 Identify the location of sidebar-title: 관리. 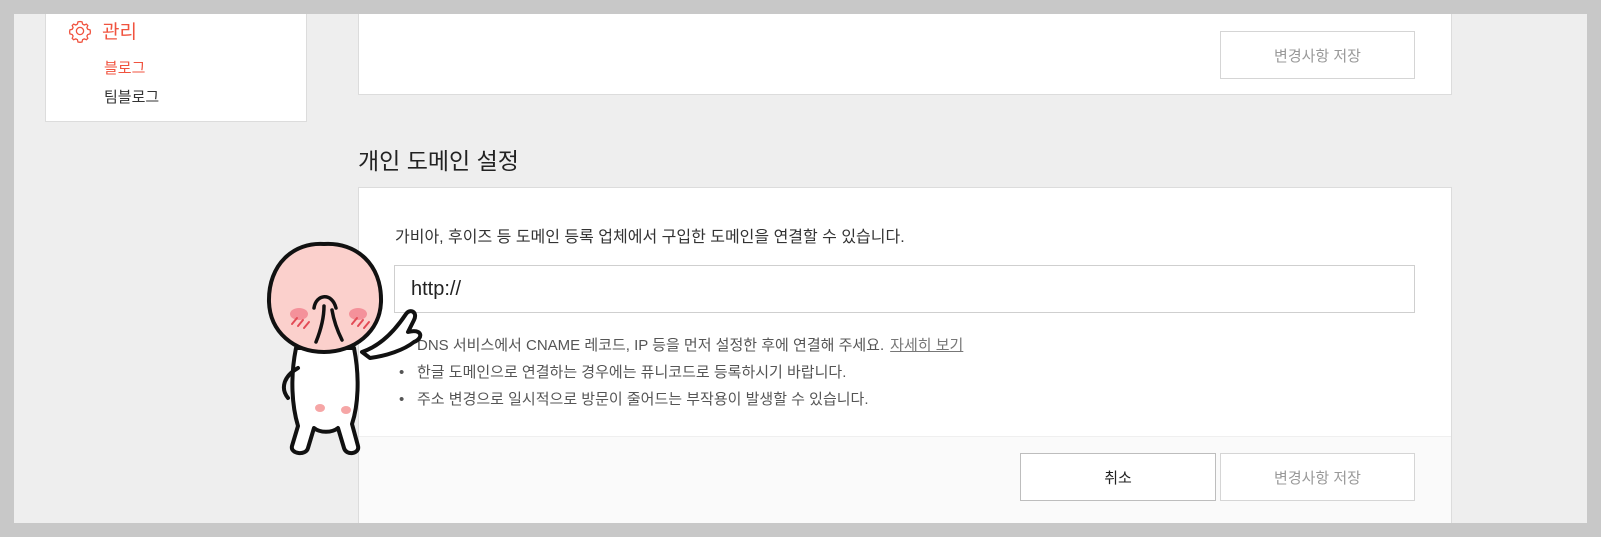
(119, 32).